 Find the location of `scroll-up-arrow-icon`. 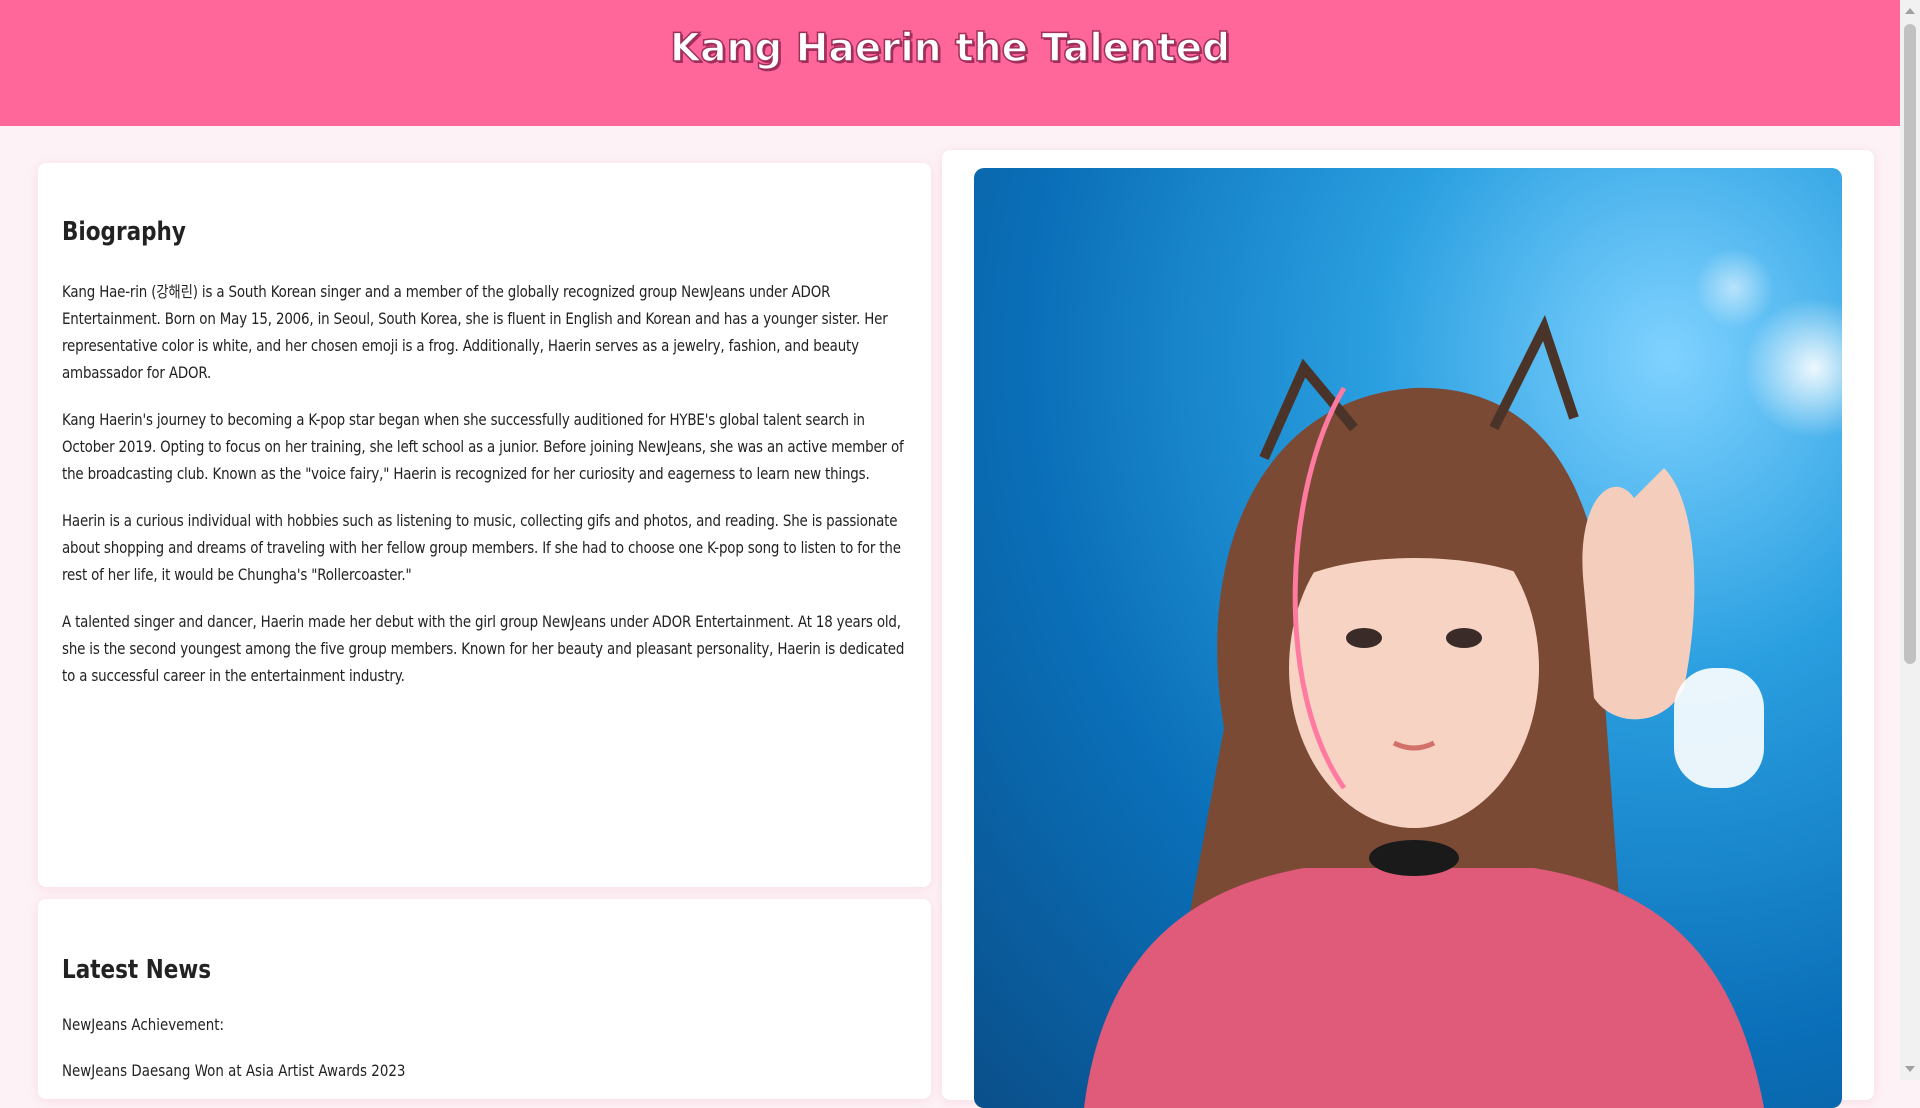

scroll-up-arrow-icon is located at coordinates (1910, 11).